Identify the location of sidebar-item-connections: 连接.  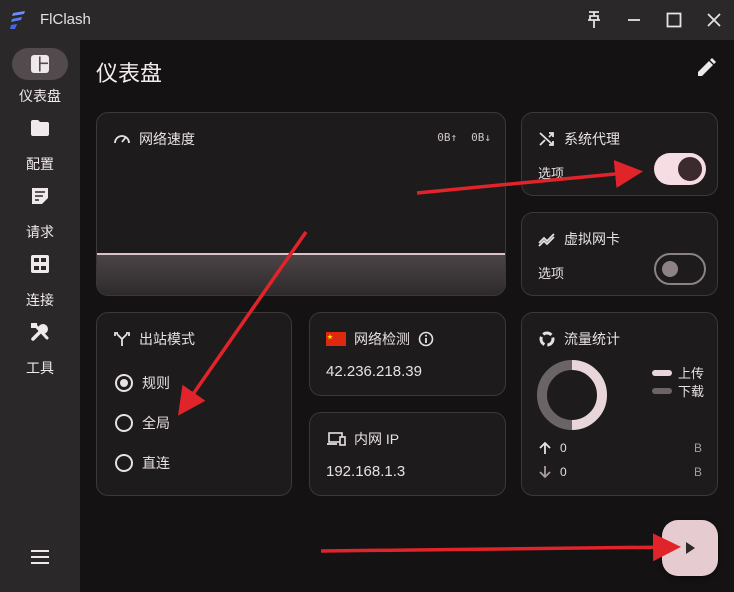
(40, 276).